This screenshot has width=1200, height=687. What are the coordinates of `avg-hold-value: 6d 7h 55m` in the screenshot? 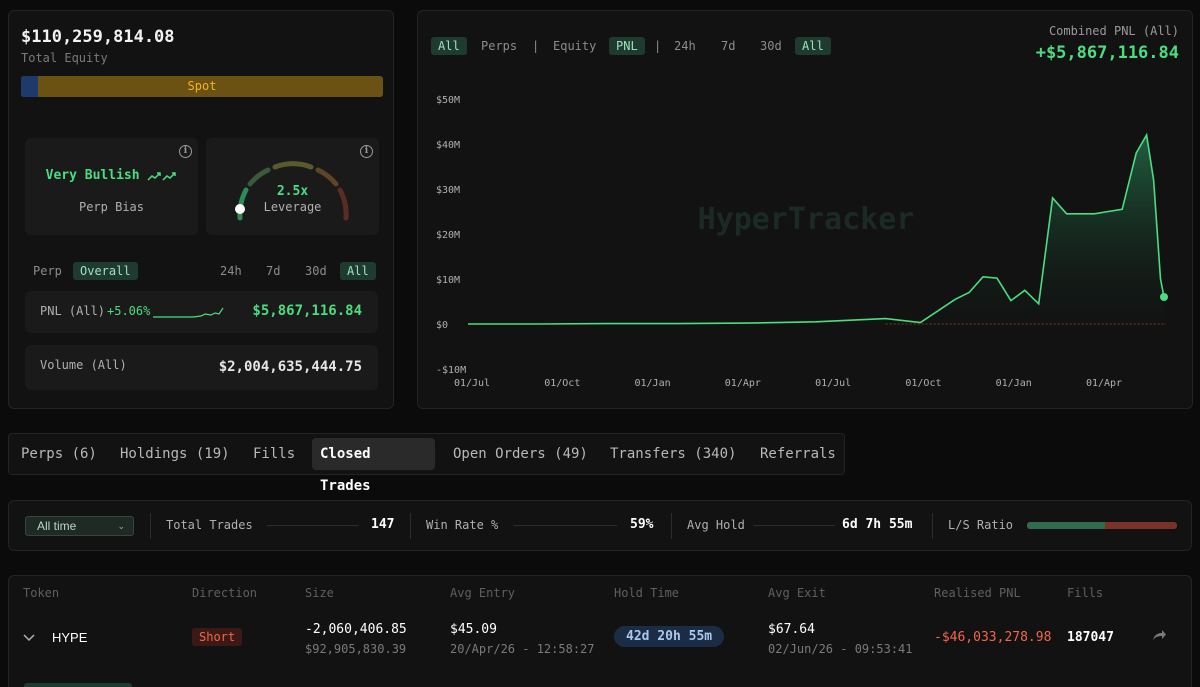 It's located at (877, 524).